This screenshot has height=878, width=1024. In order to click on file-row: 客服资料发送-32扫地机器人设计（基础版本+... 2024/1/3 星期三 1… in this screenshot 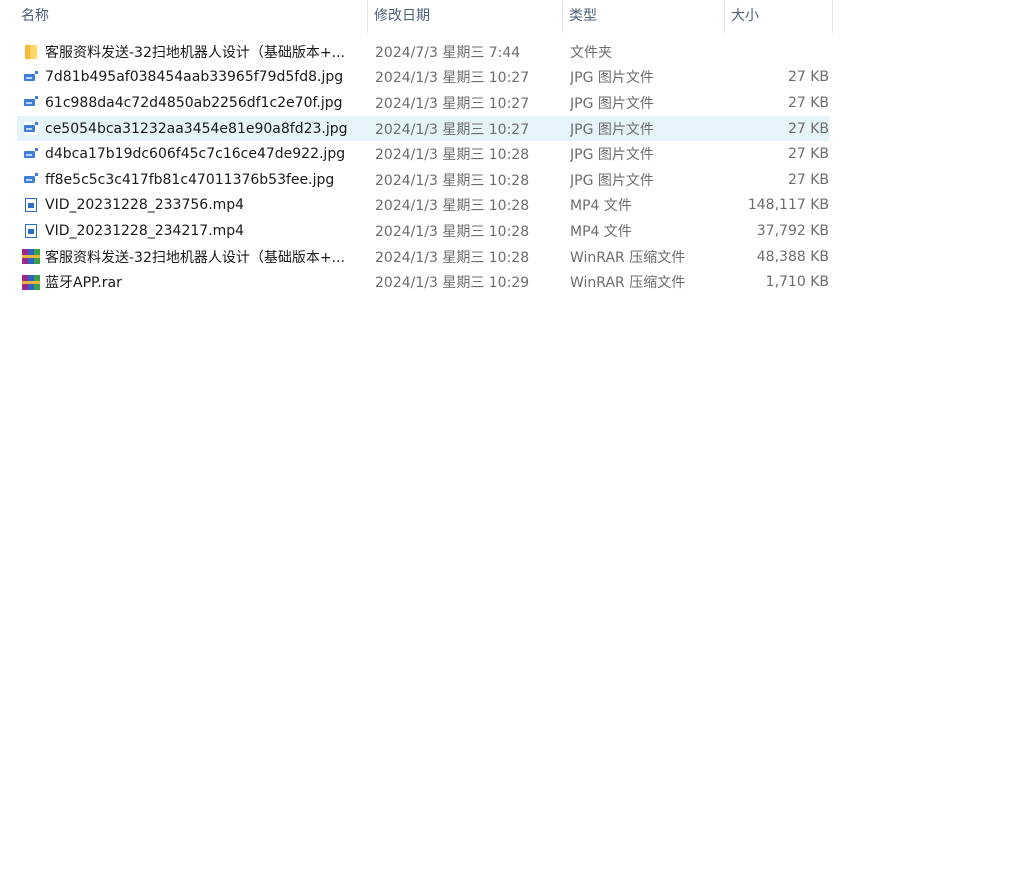, I will do `click(423, 257)`.